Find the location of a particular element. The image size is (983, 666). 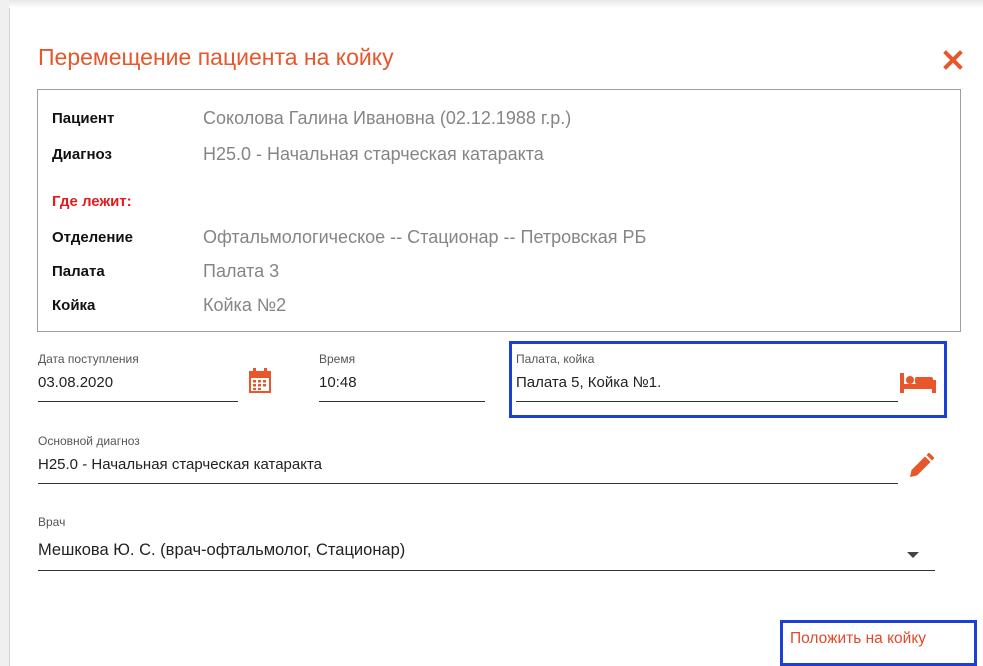

ward-label: Палата is located at coordinates (78, 271).